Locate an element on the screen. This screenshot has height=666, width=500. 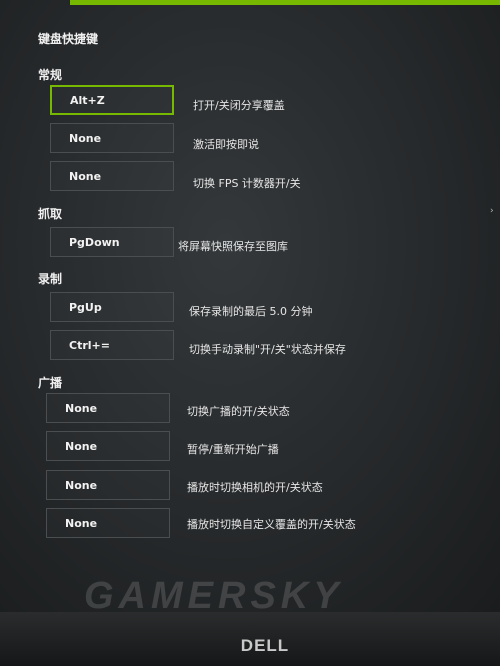
section-record: 录制 is located at coordinates (50, 279).